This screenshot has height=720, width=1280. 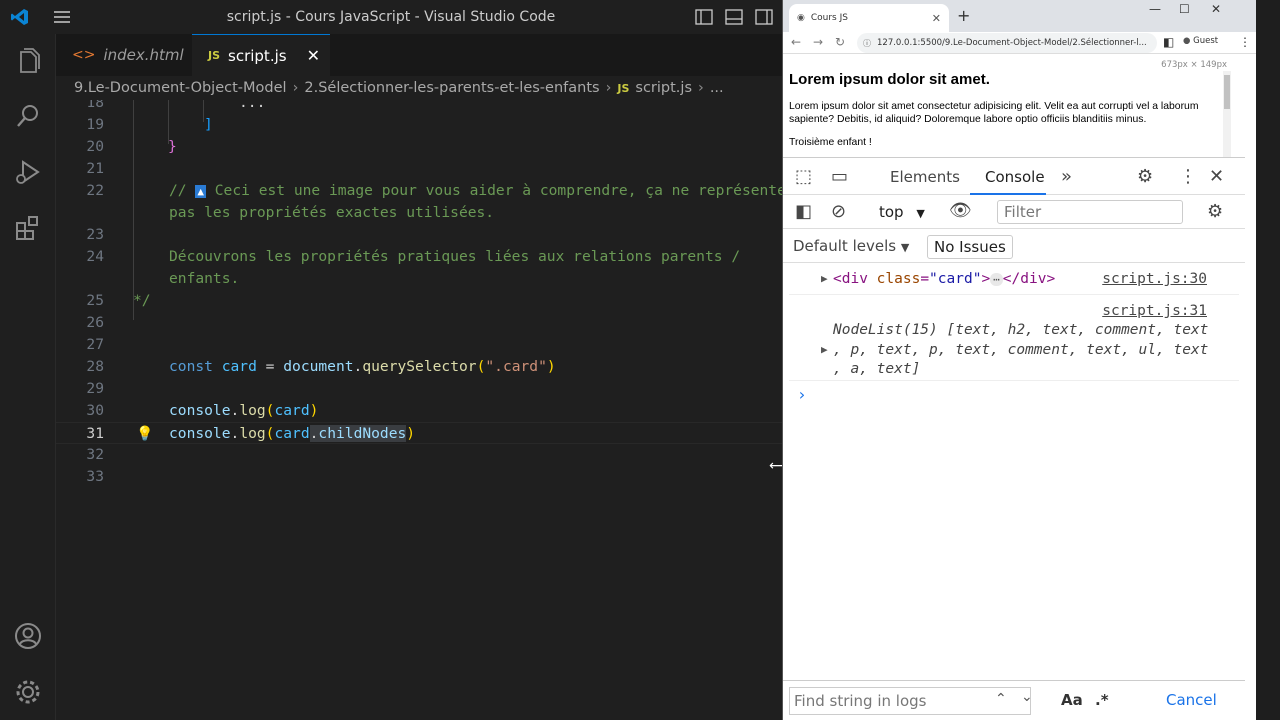 What do you see at coordinates (704, 17) in the screenshot?
I see `toggle-sidebar-icon` at bounding box center [704, 17].